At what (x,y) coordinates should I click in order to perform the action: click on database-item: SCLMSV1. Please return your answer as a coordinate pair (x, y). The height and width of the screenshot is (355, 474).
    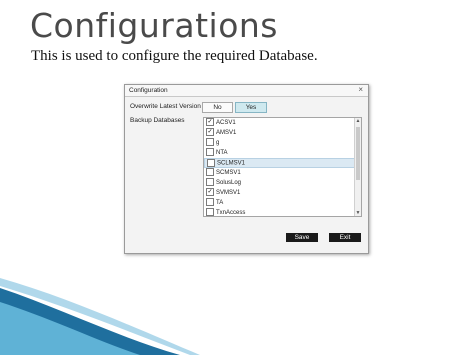
    Looking at the image, I should click on (282, 163).